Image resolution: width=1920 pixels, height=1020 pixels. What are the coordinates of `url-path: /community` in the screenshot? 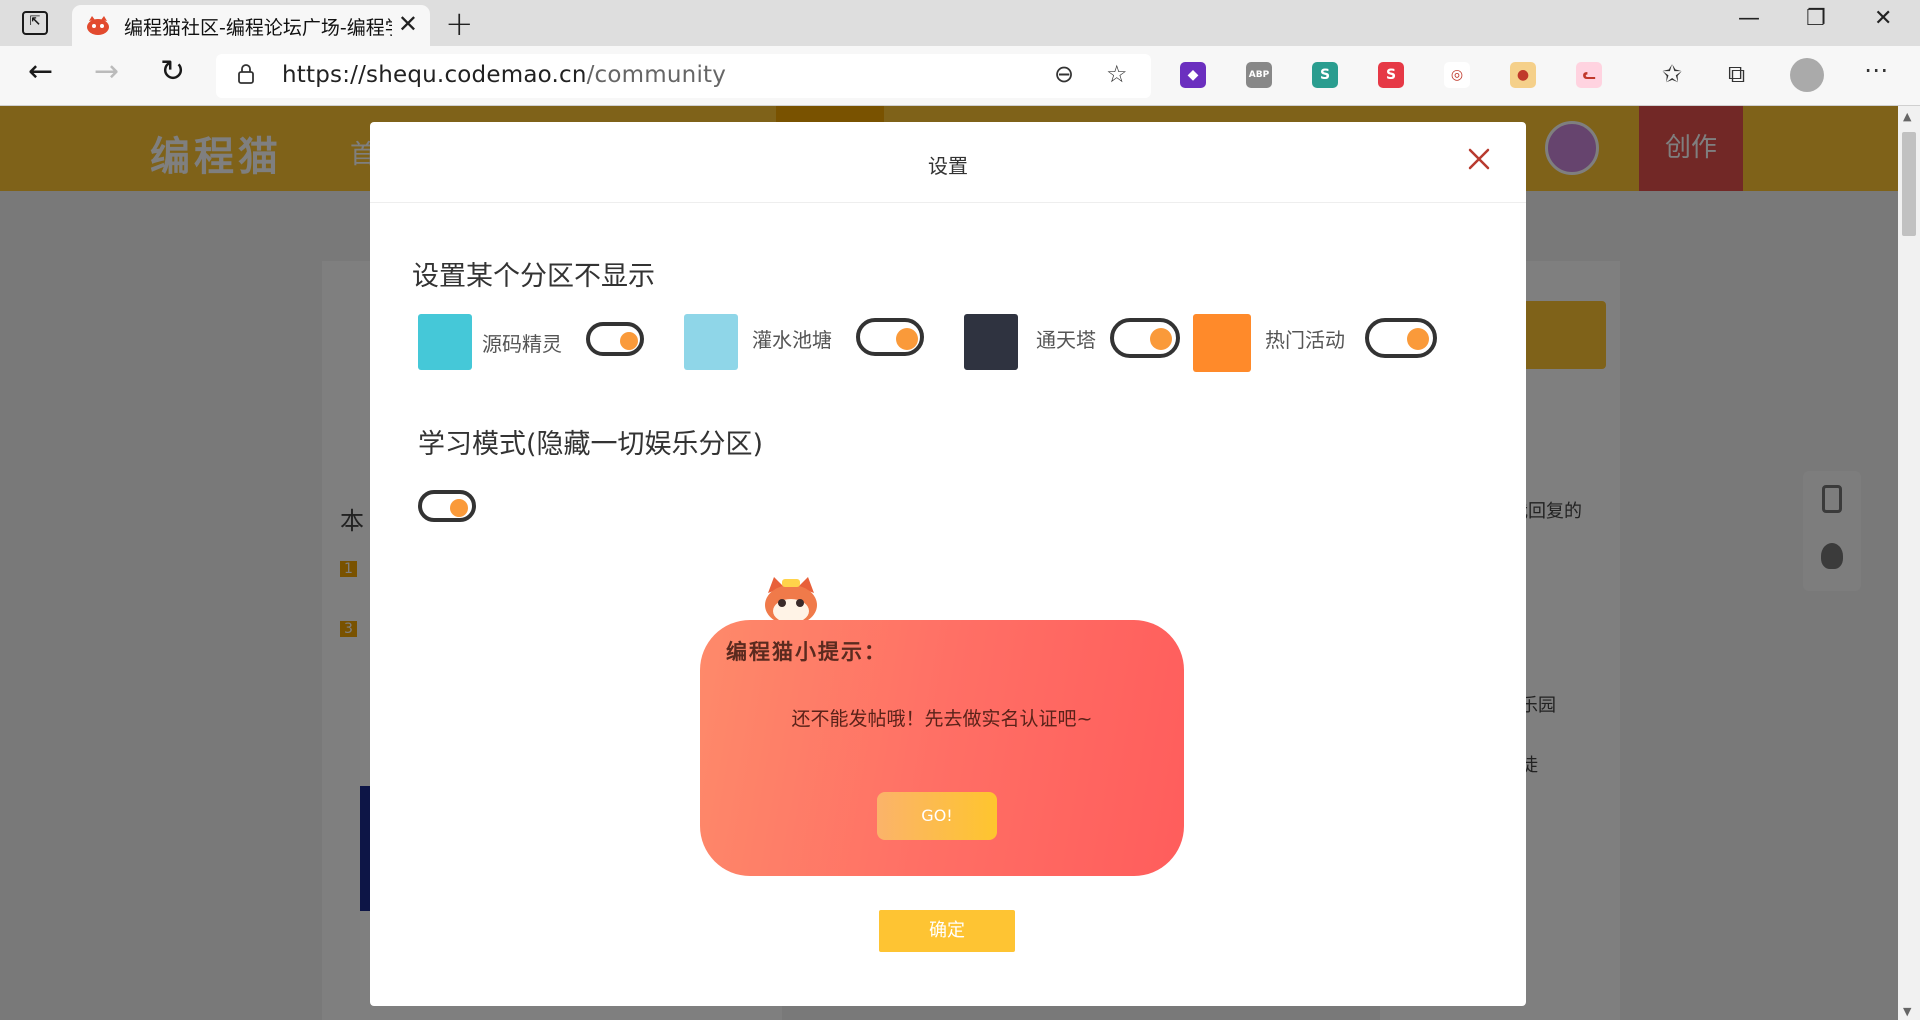 It's located at (656, 75).